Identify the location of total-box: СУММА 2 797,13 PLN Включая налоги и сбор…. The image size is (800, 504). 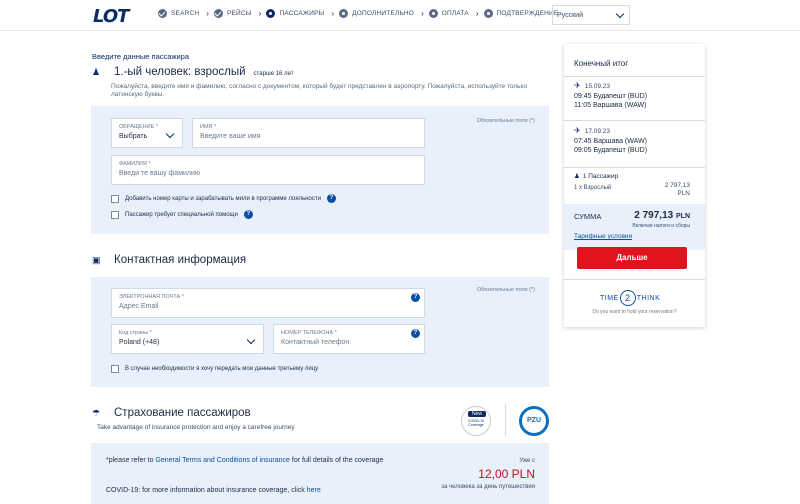
(634, 227).